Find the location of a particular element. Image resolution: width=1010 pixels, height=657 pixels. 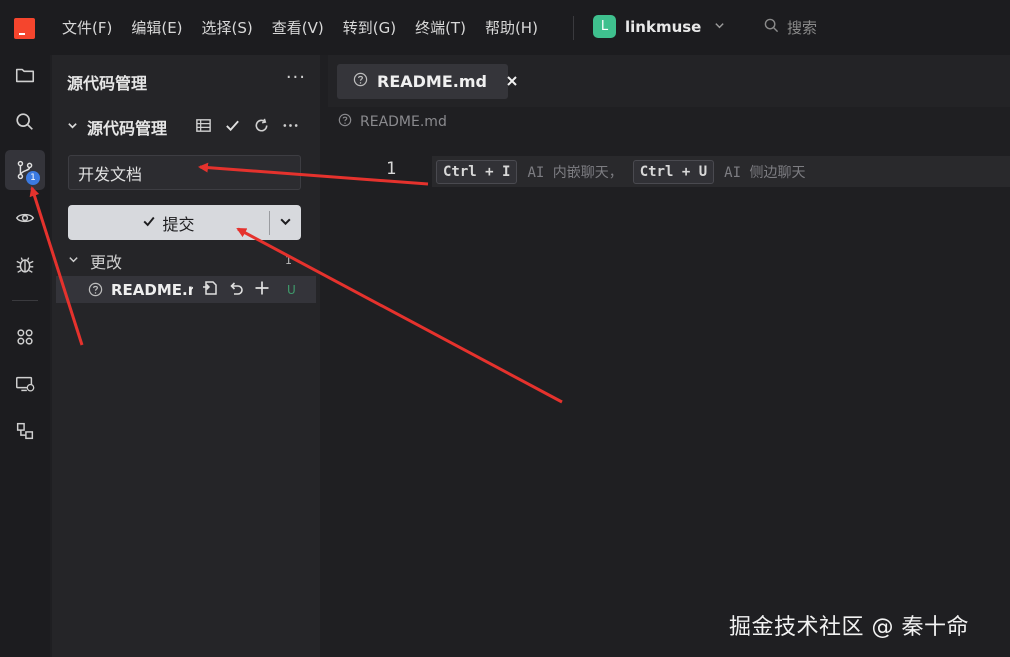

more-actions-icon: ··· is located at coordinates (296, 77).